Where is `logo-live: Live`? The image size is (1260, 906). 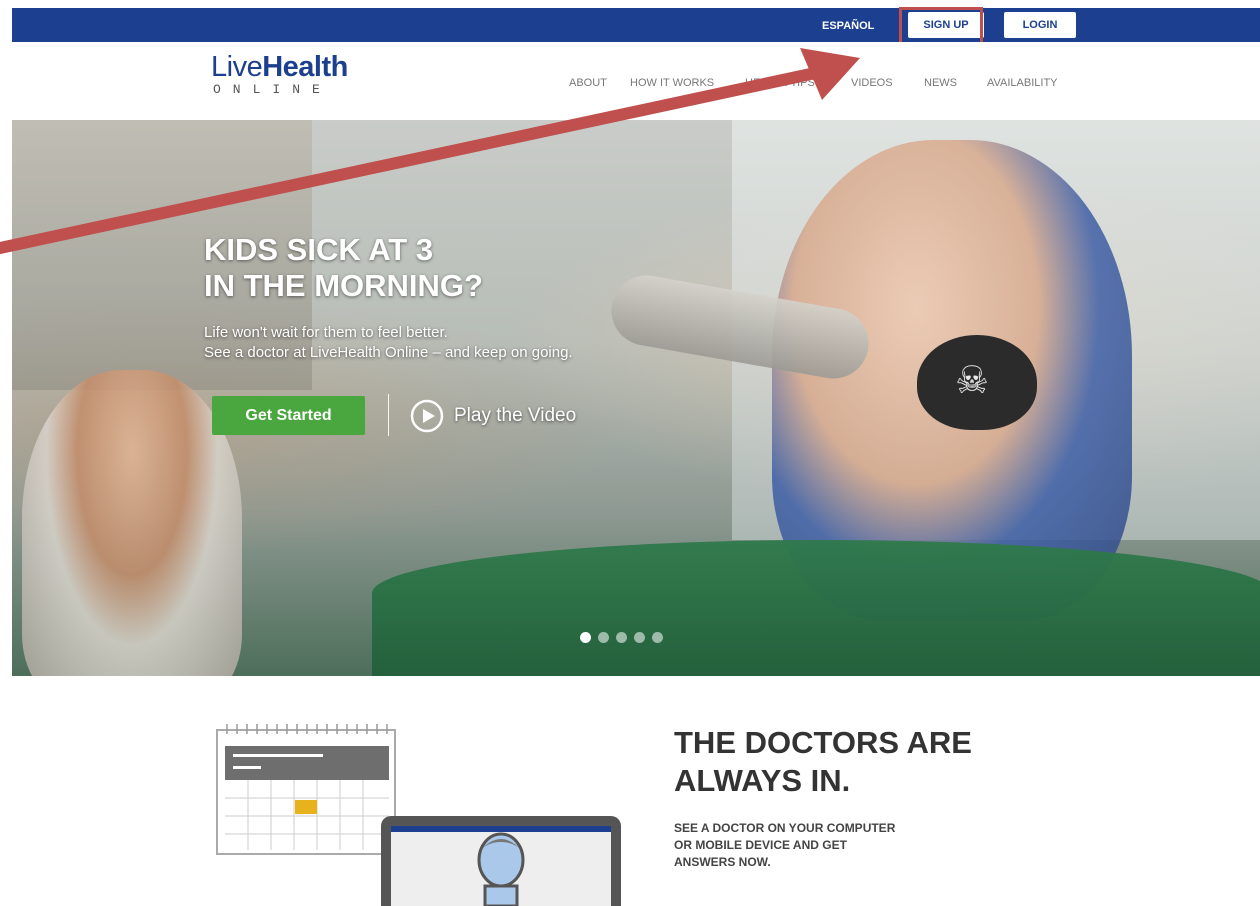
logo-live: Live is located at coordinates (237, 67).